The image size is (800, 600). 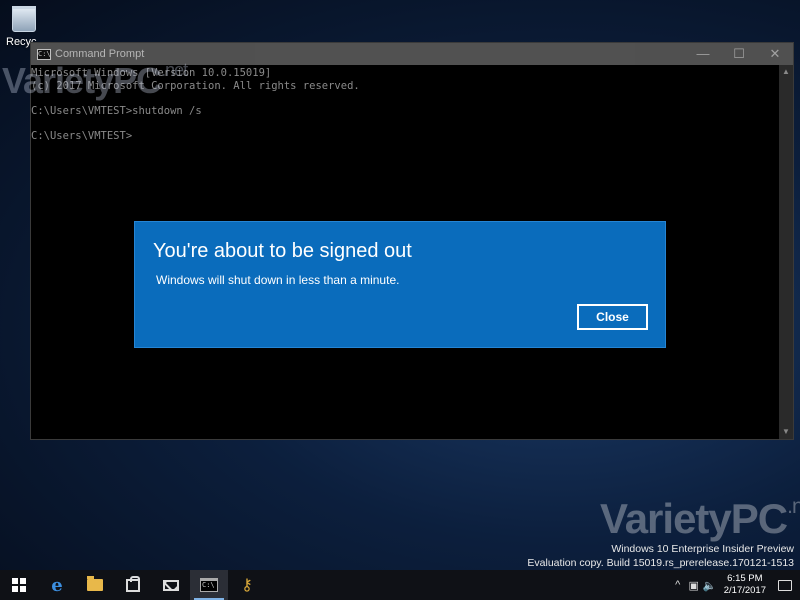 I want to click on maximize-button: ☐, so click(x=739, y=54).